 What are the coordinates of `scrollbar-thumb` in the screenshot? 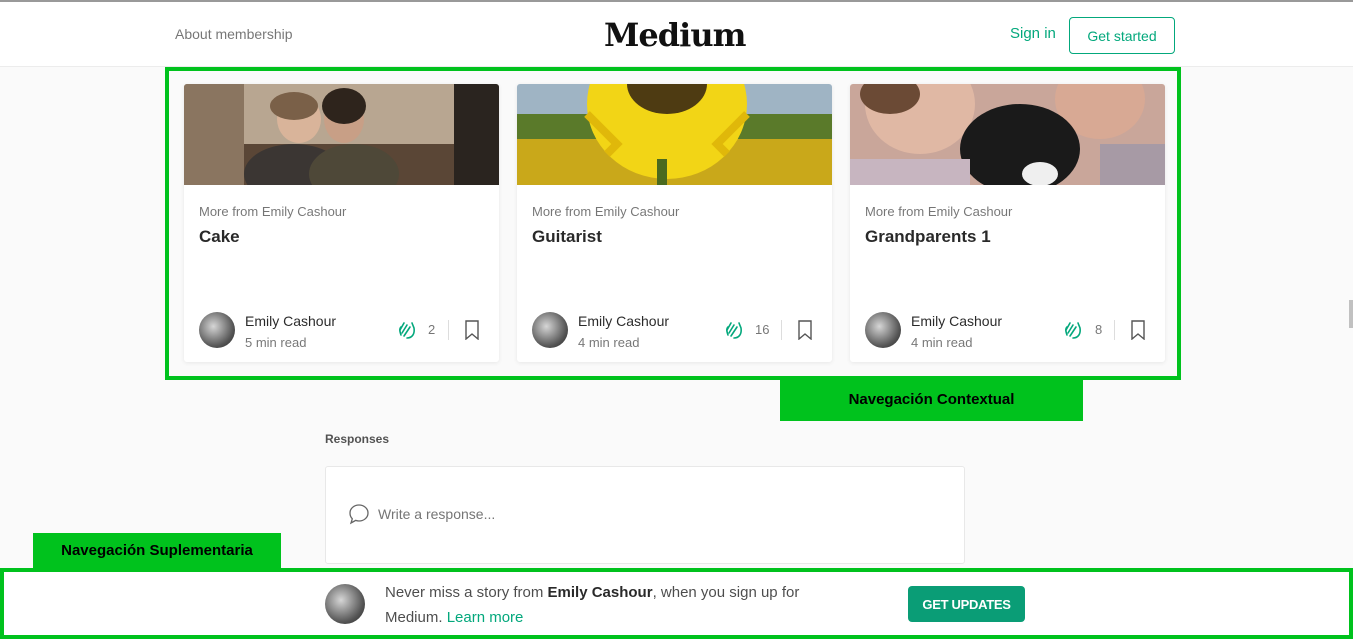 It's located at (1351, 314).